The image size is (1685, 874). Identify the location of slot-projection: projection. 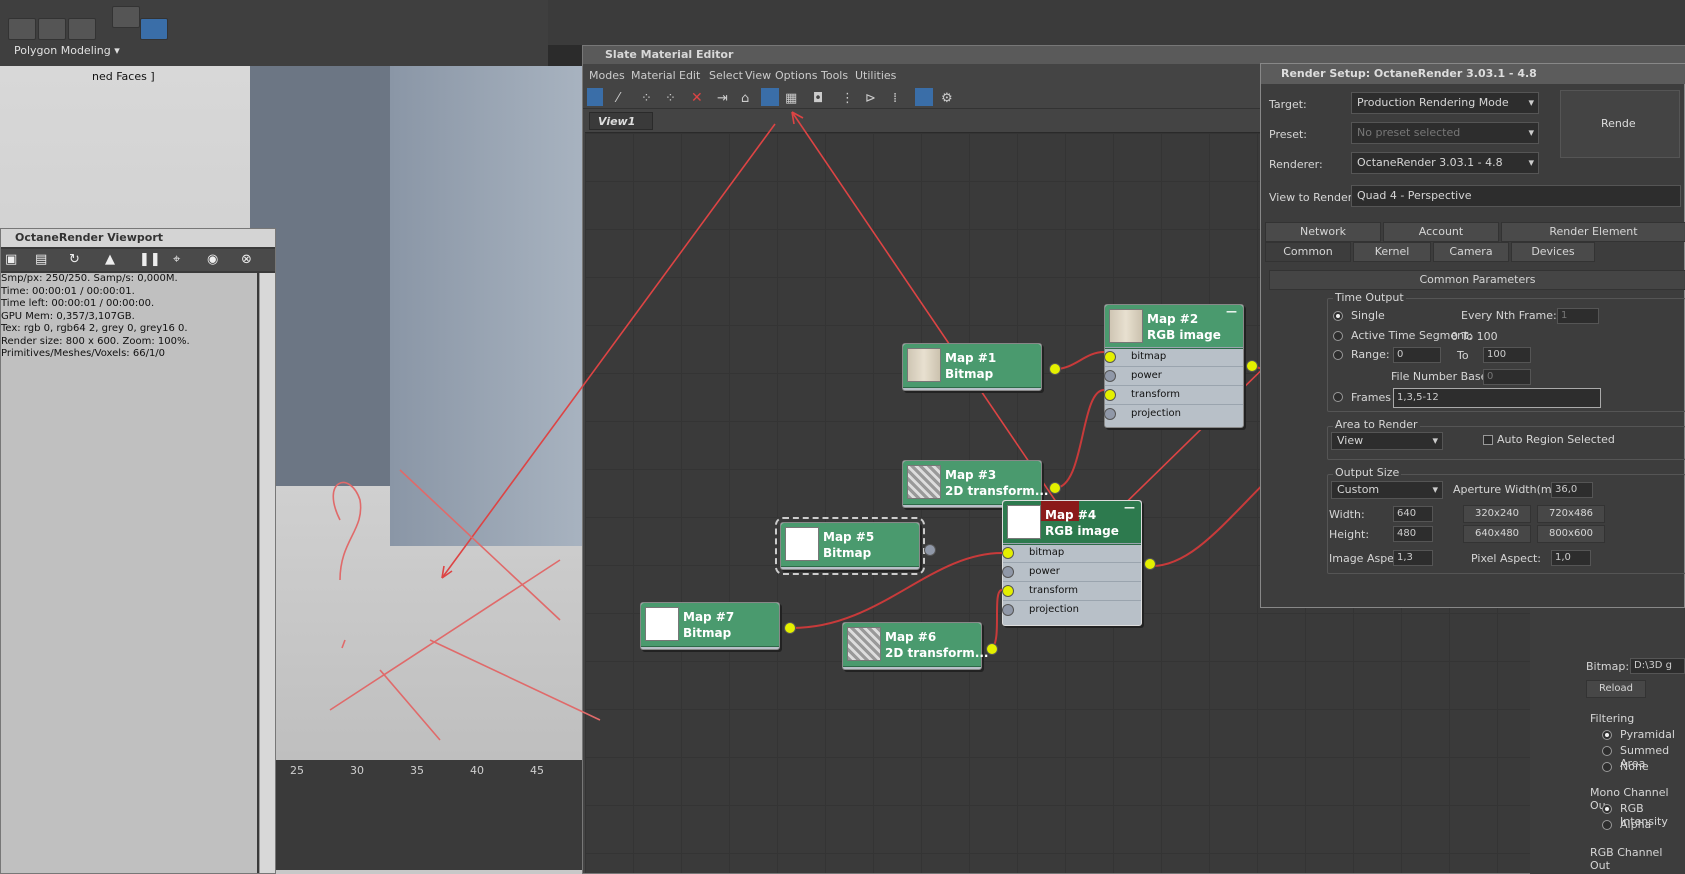
(1072, 609).